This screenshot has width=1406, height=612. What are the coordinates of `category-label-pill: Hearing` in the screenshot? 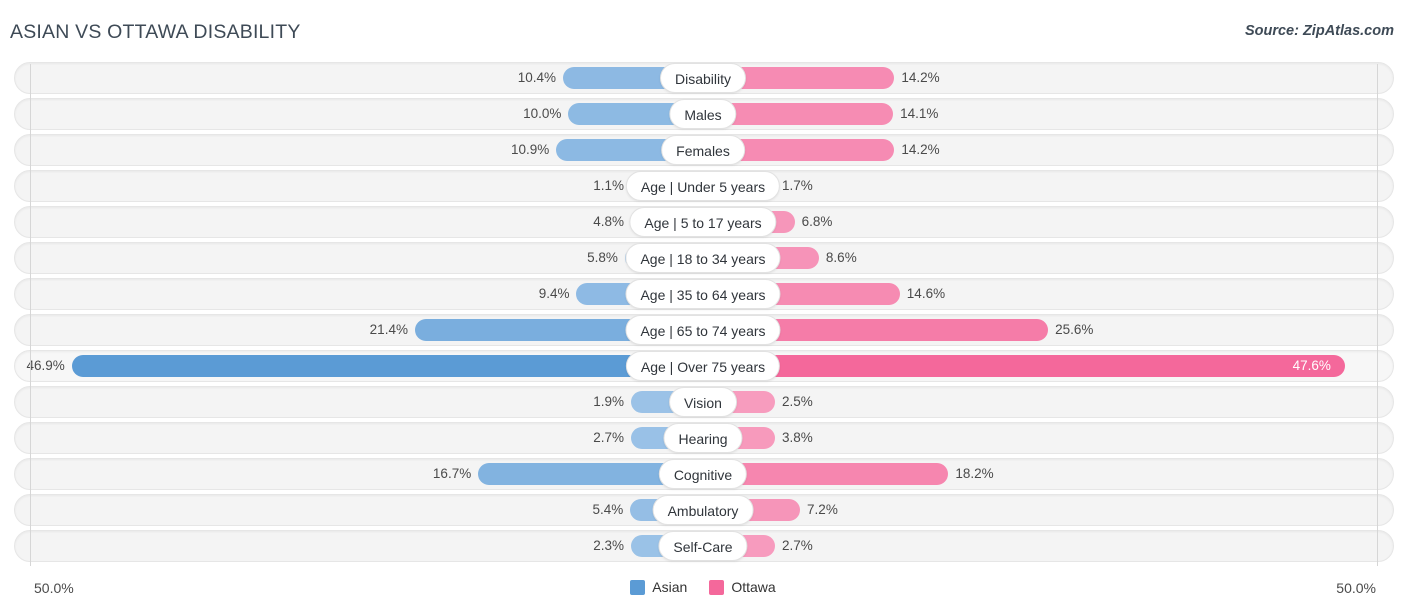 It's located at (703, 438).